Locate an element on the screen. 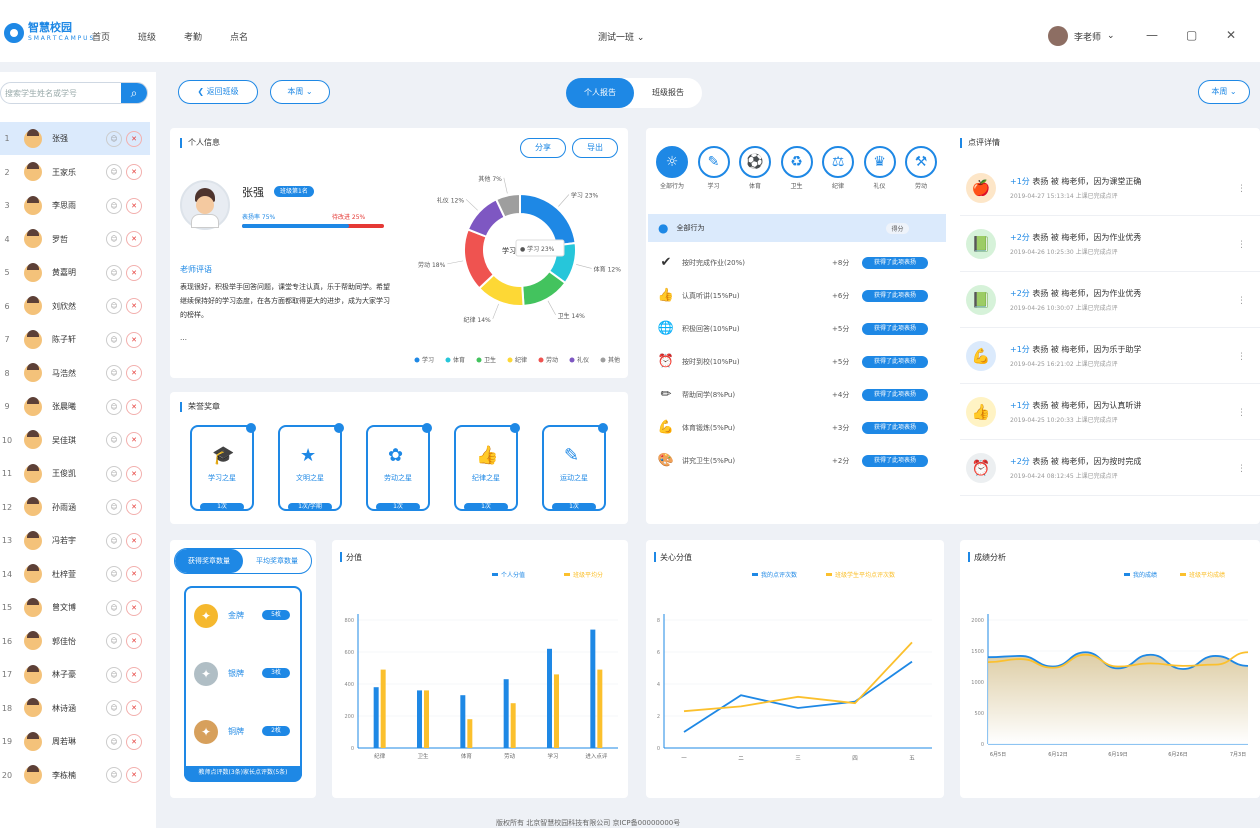  student-row: 5 黄嘉明 ☺ ✕ is located at coordinates (75, 272).